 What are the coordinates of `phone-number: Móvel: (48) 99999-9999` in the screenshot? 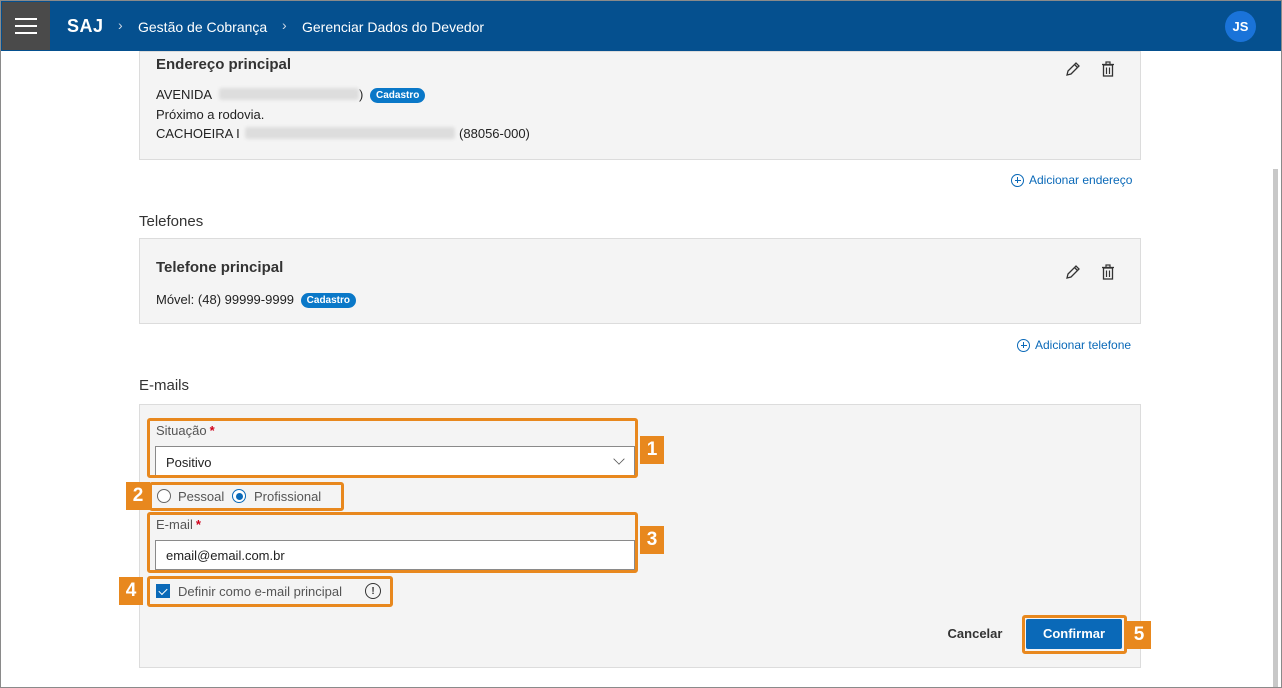 It's located at (225, 299).